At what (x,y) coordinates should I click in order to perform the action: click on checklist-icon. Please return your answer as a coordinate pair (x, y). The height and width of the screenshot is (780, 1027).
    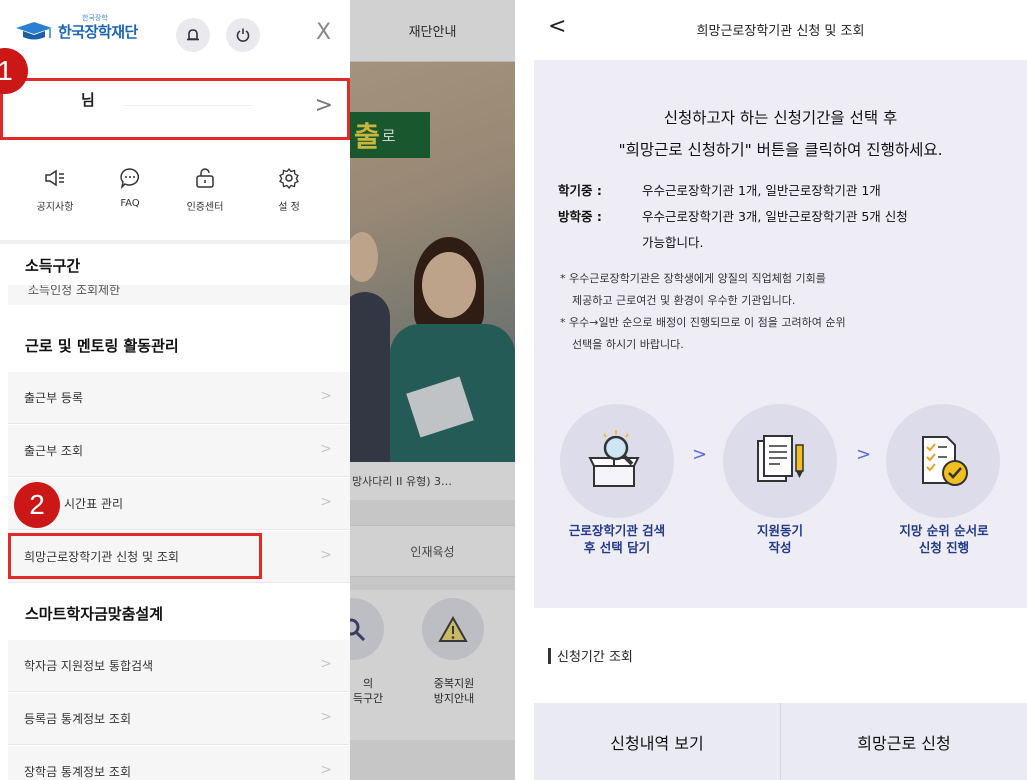
    Looking at the image, I should click on (945, 461).